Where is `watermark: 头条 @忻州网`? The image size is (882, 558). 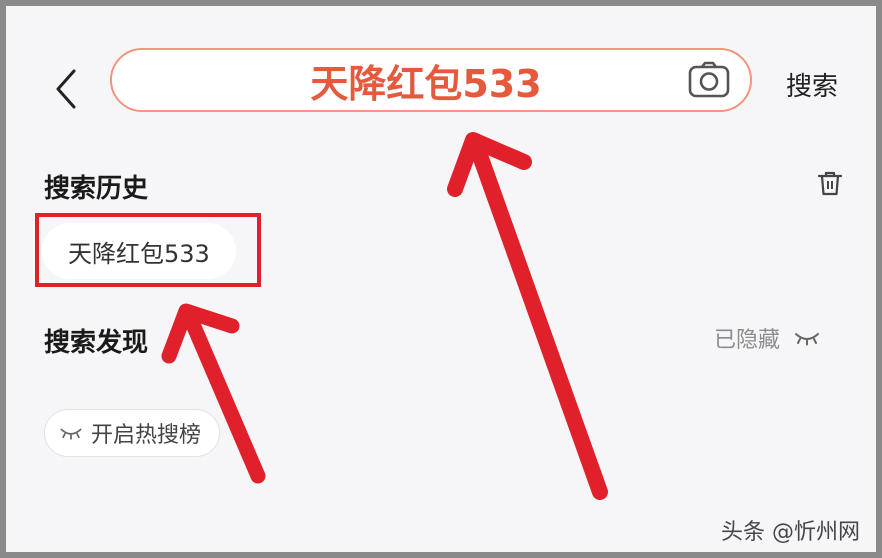 watermark: 头条 @忻州网 is located at coordinates (790, 532).